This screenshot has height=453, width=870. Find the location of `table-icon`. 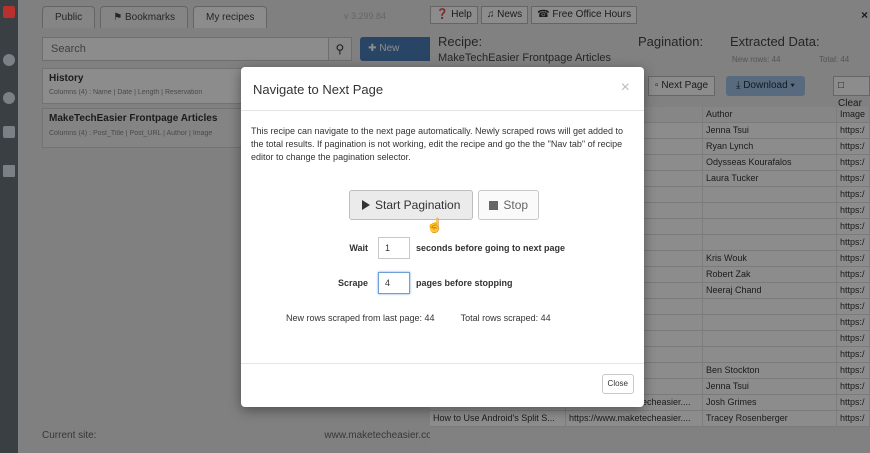

table-icon is located at coordinates (9, 171).